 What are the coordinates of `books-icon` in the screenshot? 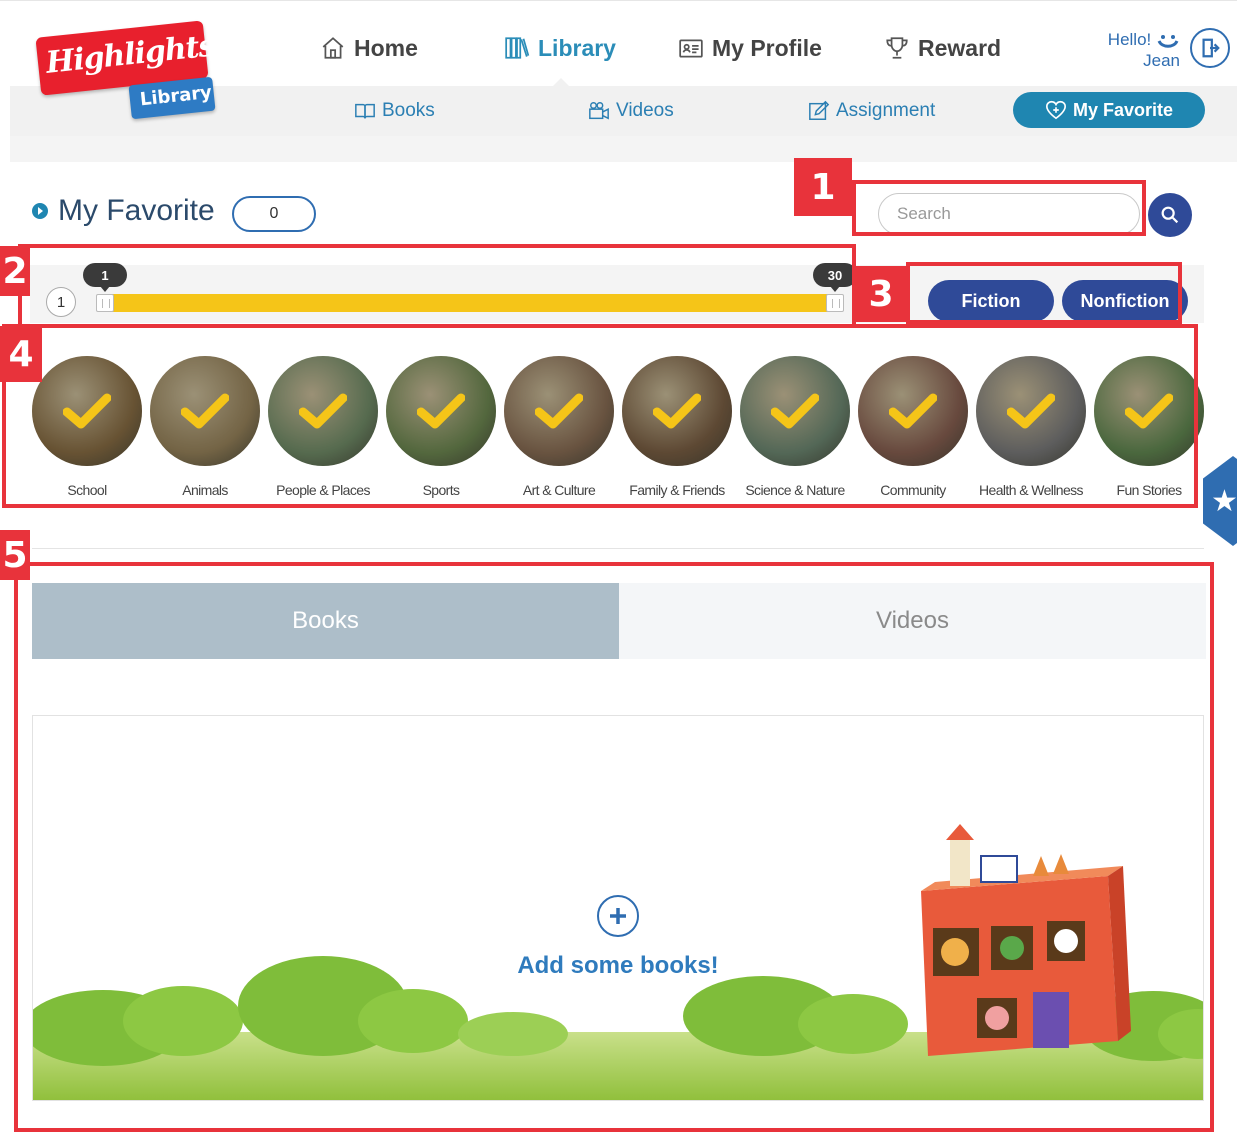 It's located at (517, 48).